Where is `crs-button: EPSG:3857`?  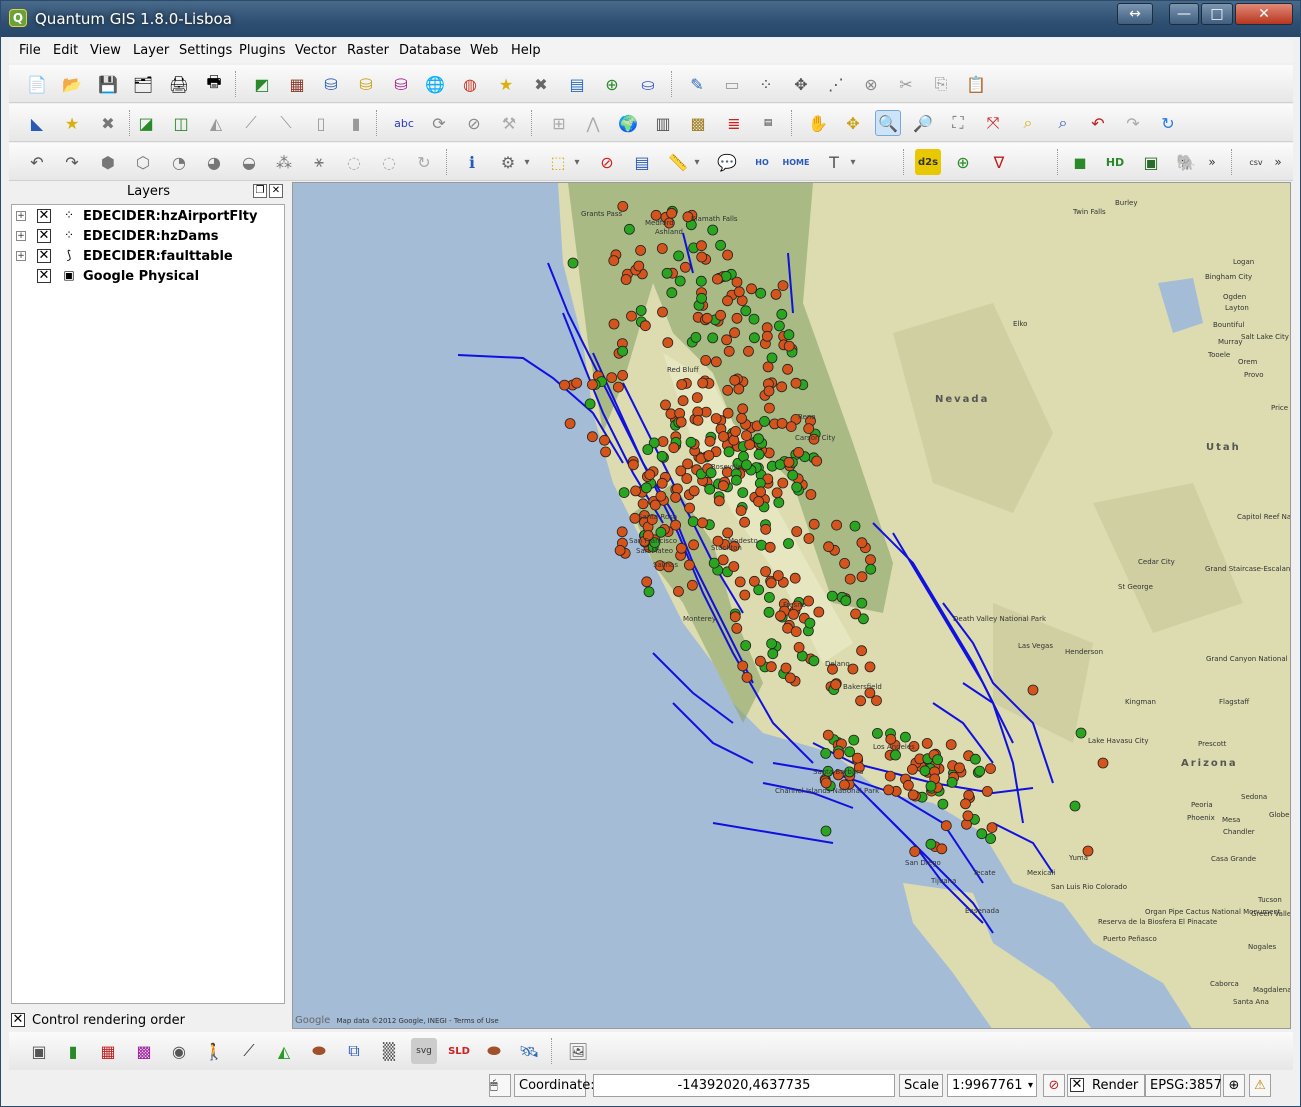 crs-button: EPSG:3857 is located at coordinates (1183, 1085).